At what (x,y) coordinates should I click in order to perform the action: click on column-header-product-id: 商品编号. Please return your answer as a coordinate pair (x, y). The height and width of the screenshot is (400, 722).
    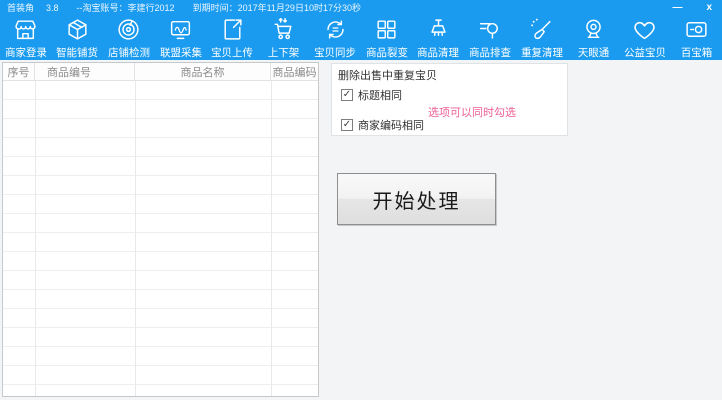
    Looking at the image, I should click on (85, 71).